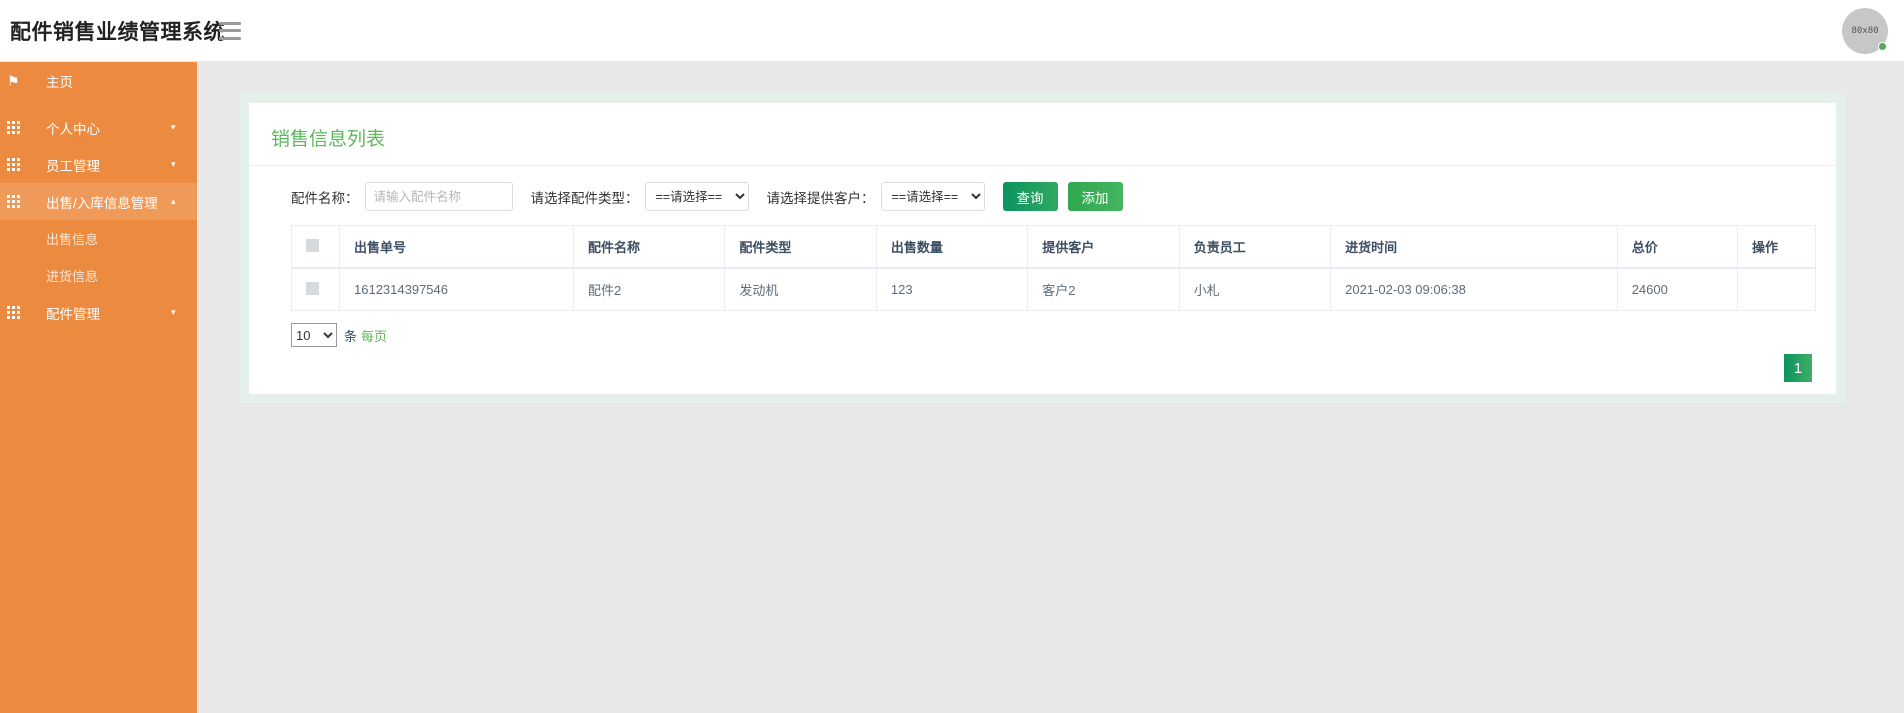  Describe the element at coordinates (952, 247) in the screenshot. I see `column-header-quantity: 出售数量` at that location.